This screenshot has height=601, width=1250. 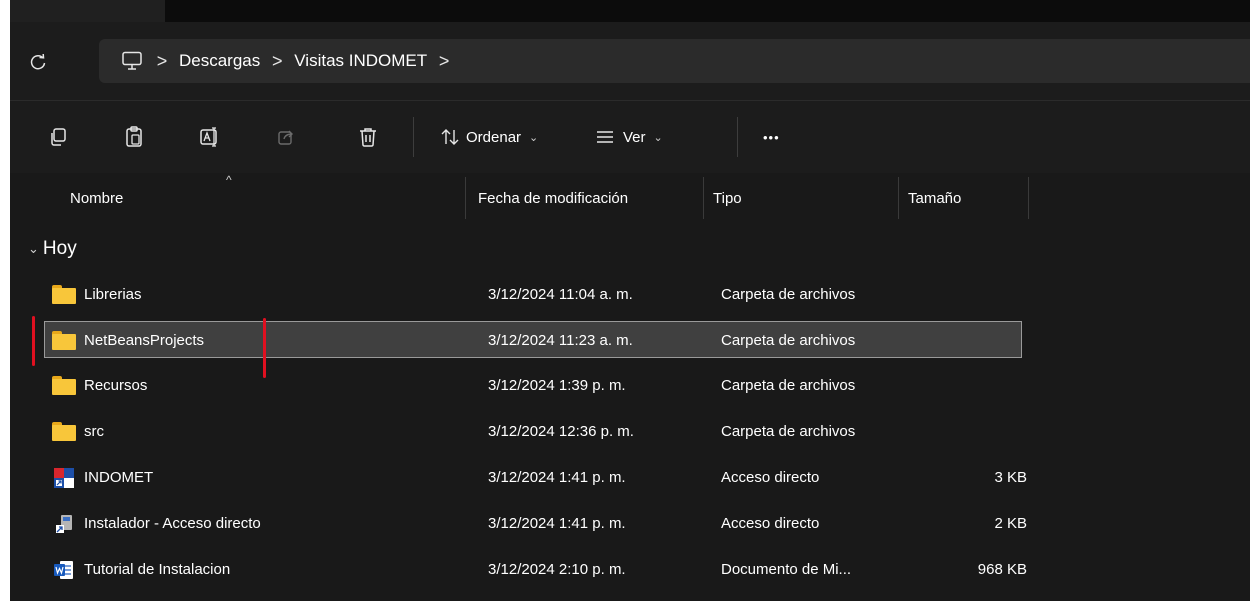 What do you see at coordinates (560, 294) in the screenshot?
I see `file-date: 3/12/2024 11:04 a. m.` at bounding box center [560, 294].